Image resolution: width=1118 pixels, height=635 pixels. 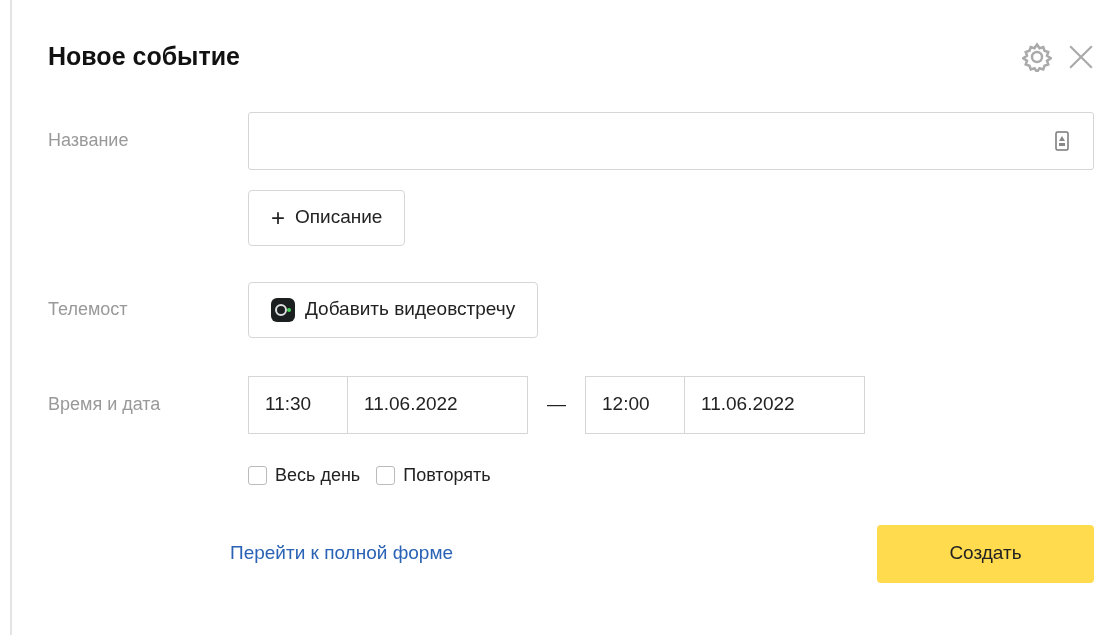 What do you see at coordinates (671, 140) in the screenshot?
I see `name-field` at bounding box center [671, 140].